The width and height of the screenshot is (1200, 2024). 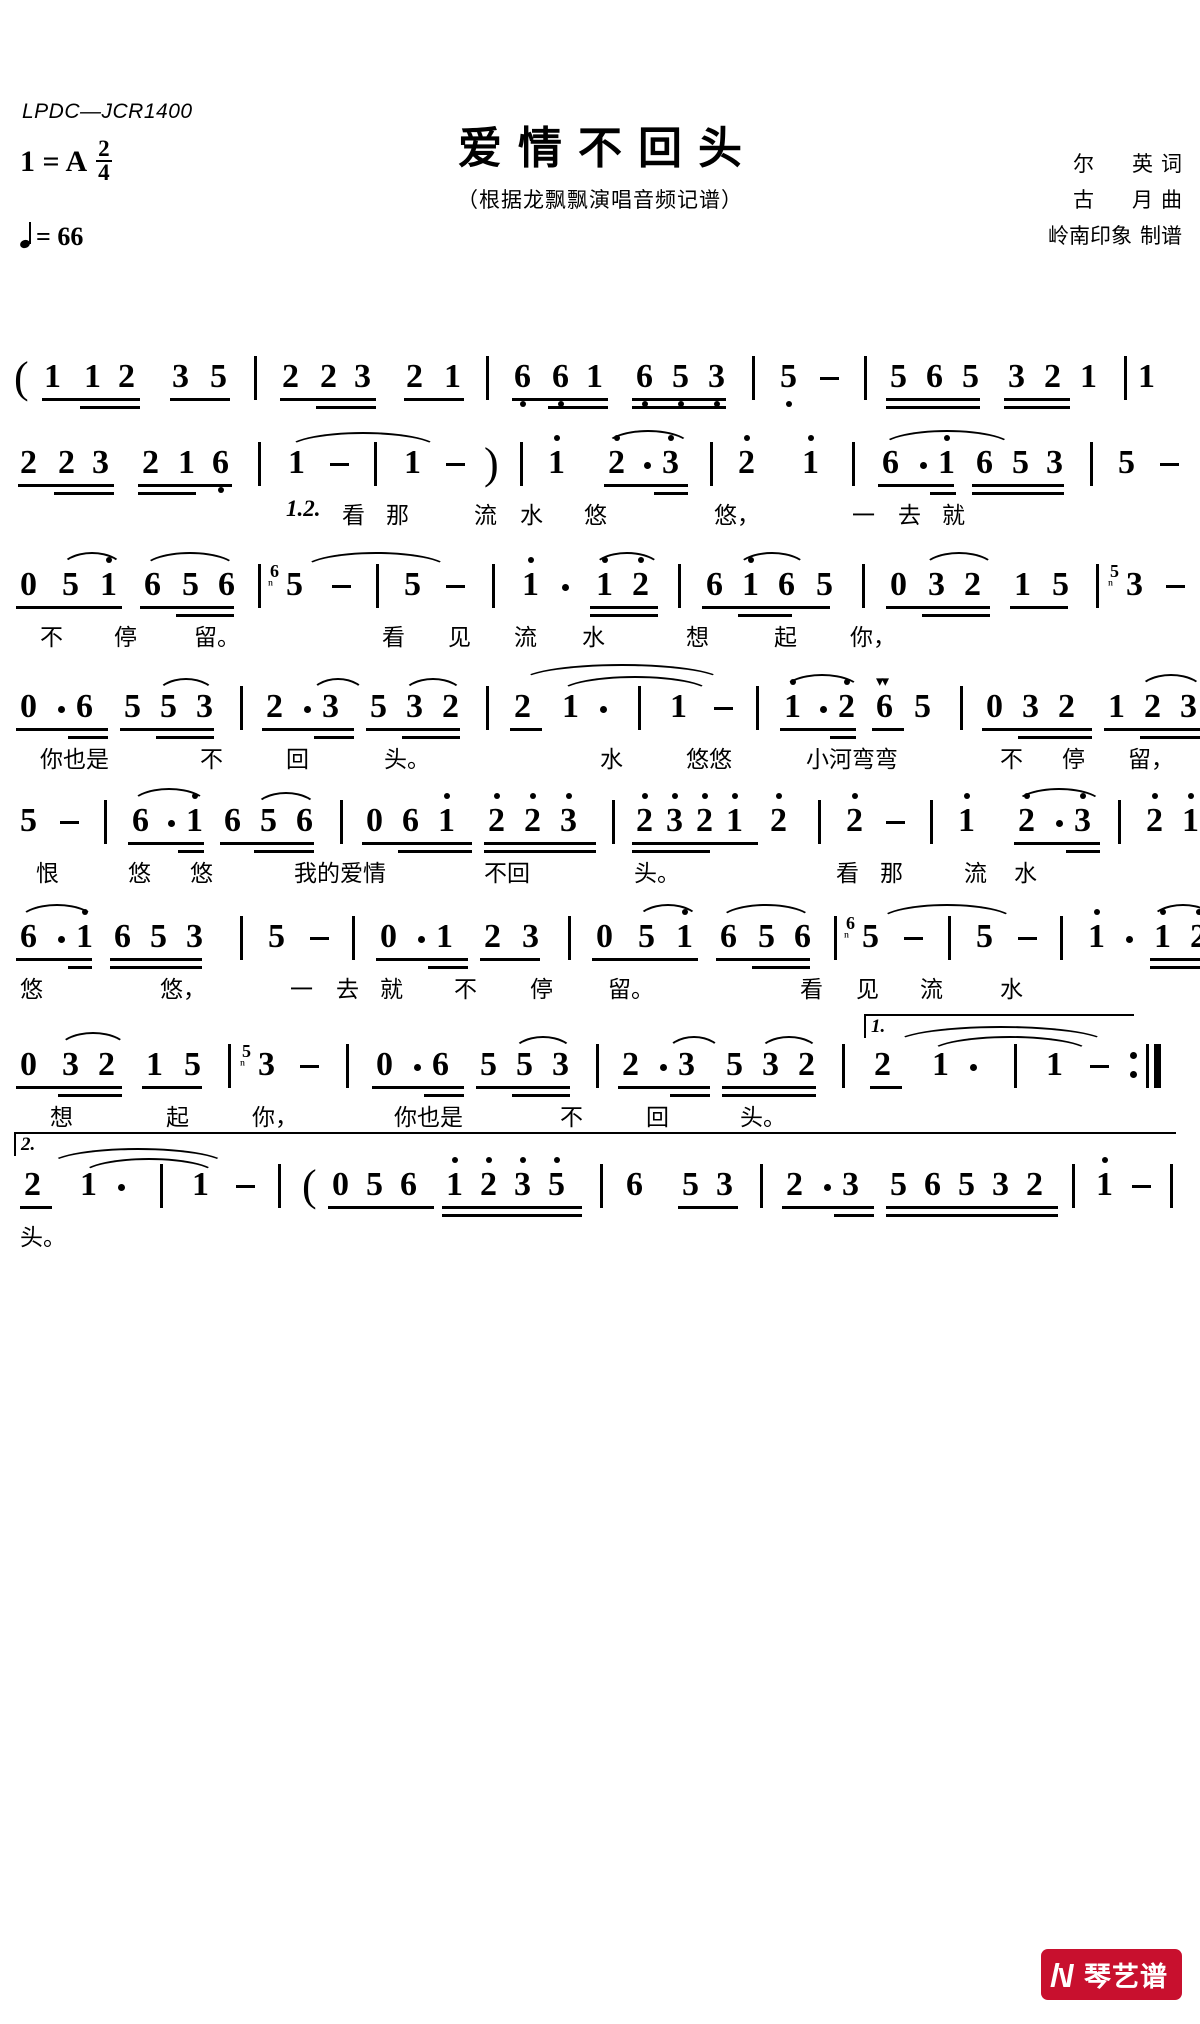 What do you see at coordinates (1111, 1974) in the screenshot?
I see `site-logo: 琴艺谱` at bounding box center [1111, 1974].